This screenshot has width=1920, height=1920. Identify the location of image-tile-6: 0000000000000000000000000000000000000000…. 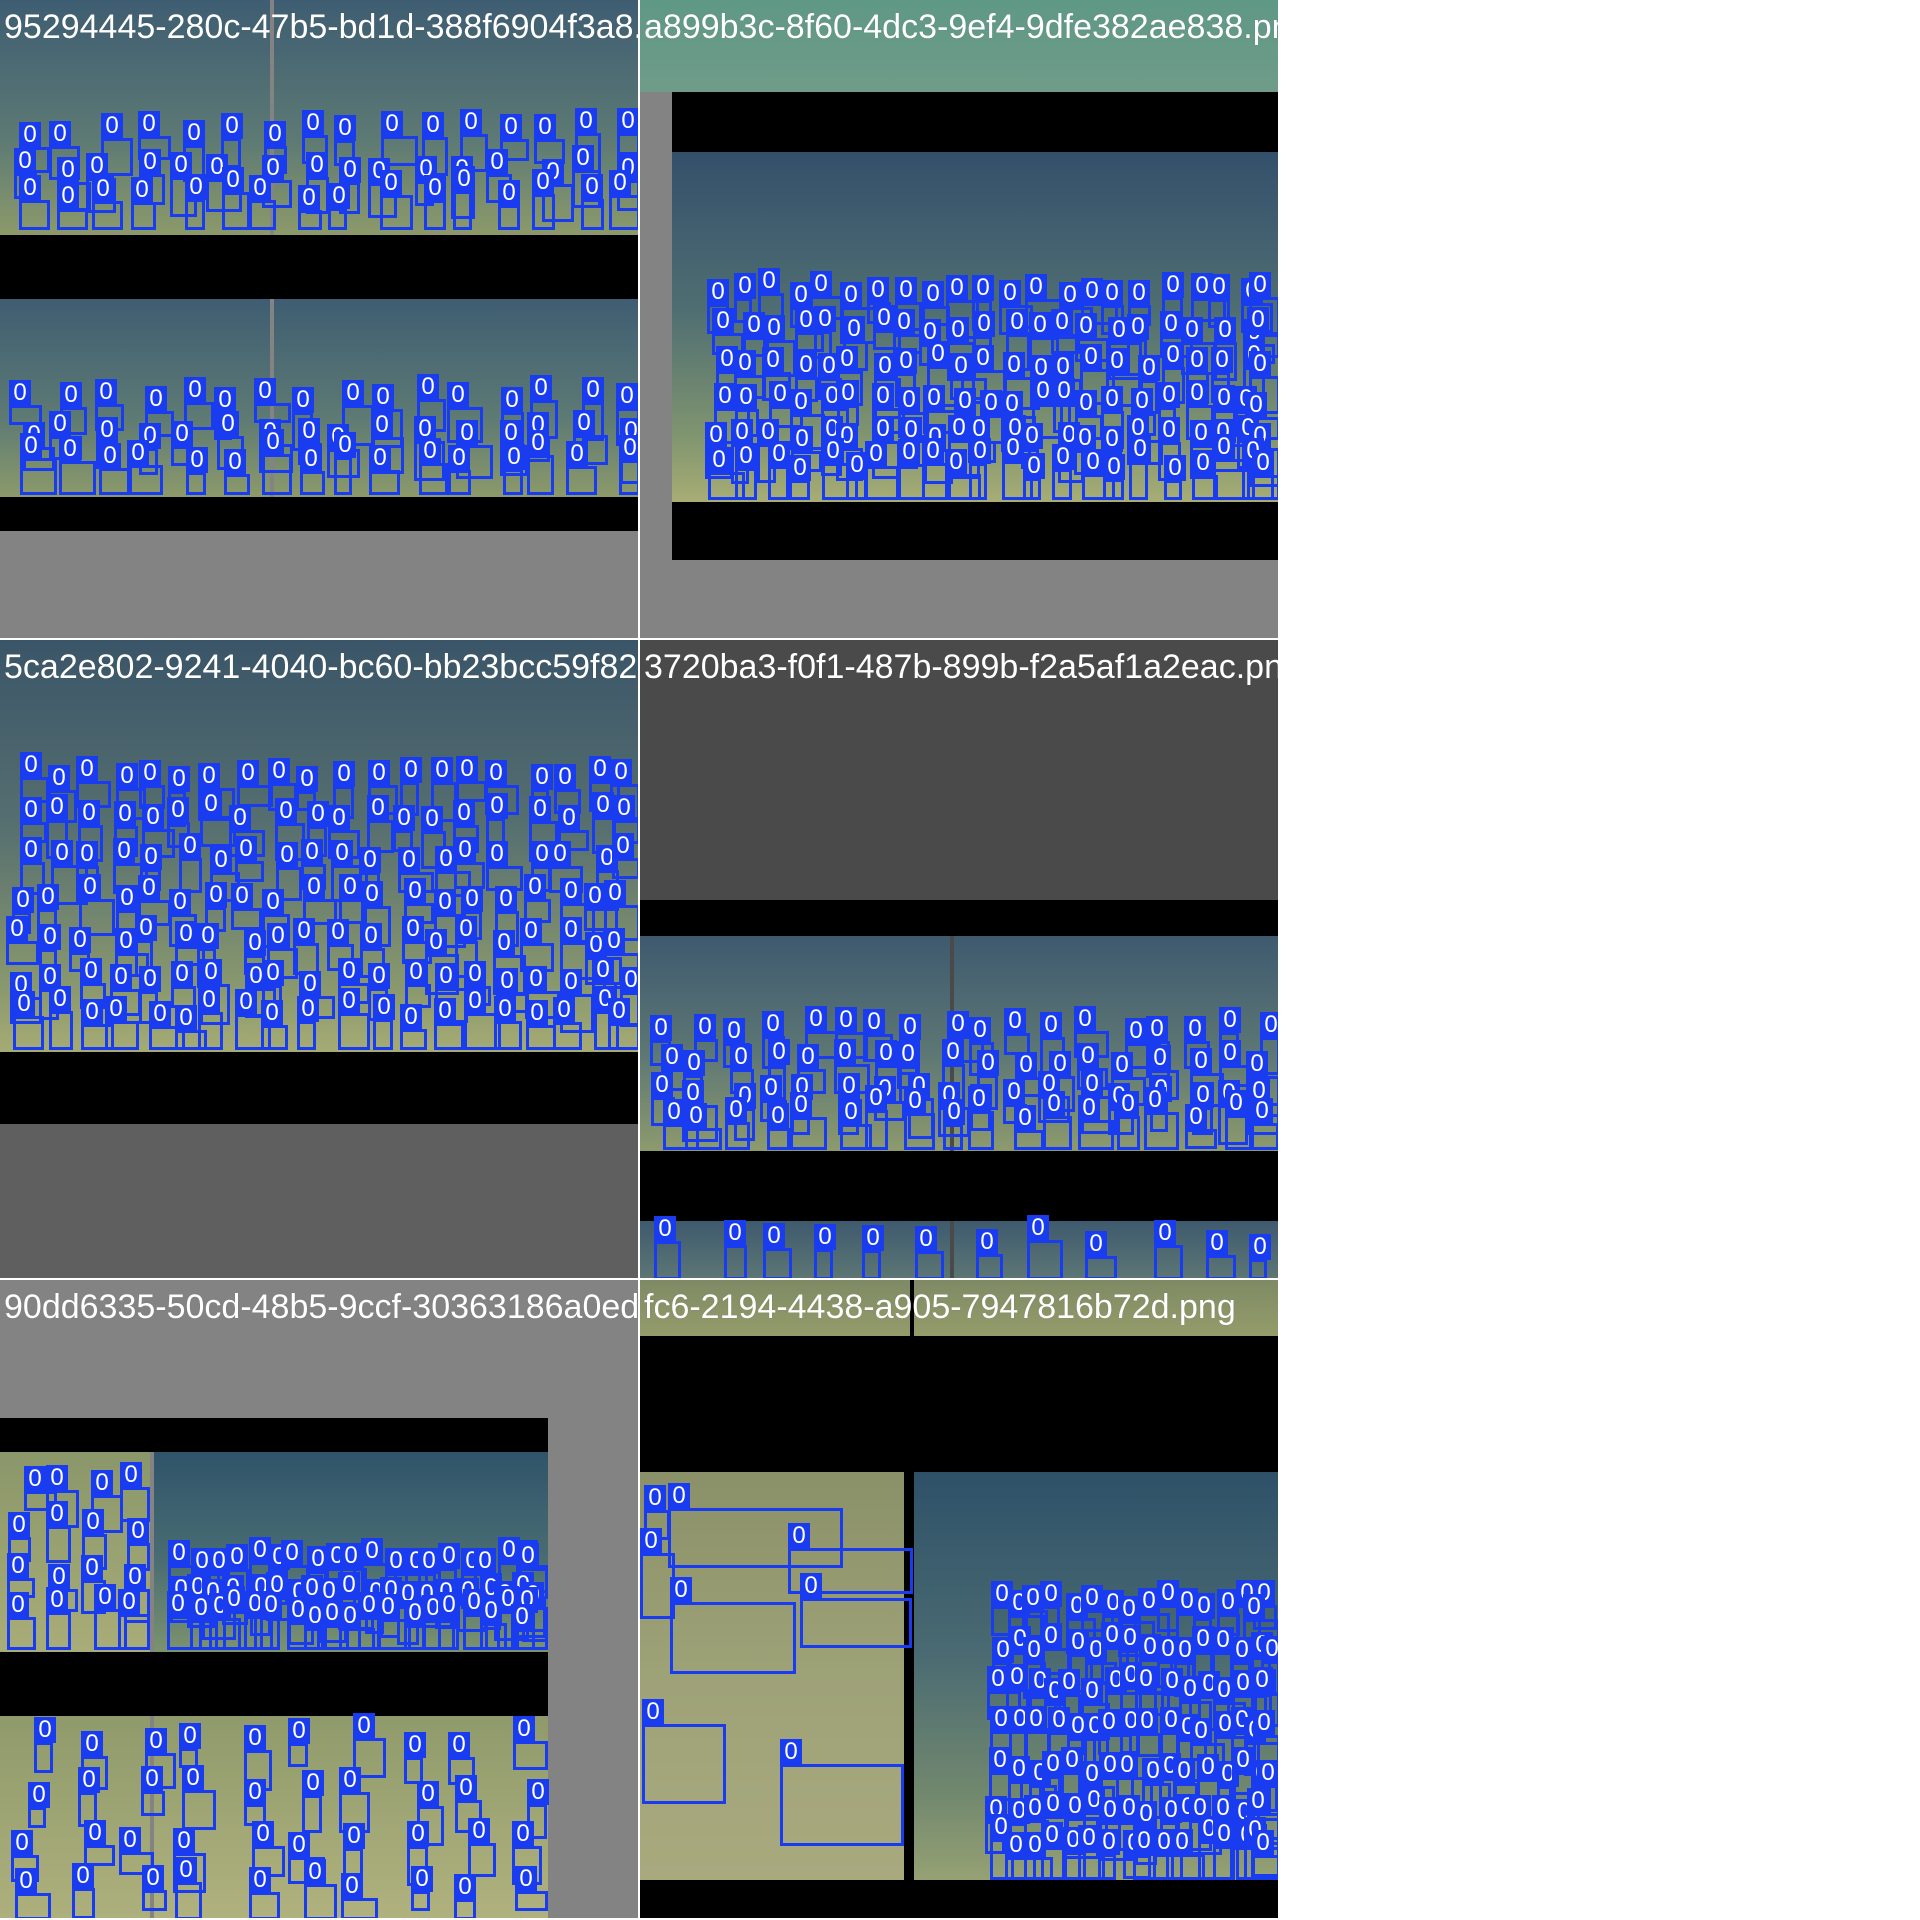
(960, 1600).